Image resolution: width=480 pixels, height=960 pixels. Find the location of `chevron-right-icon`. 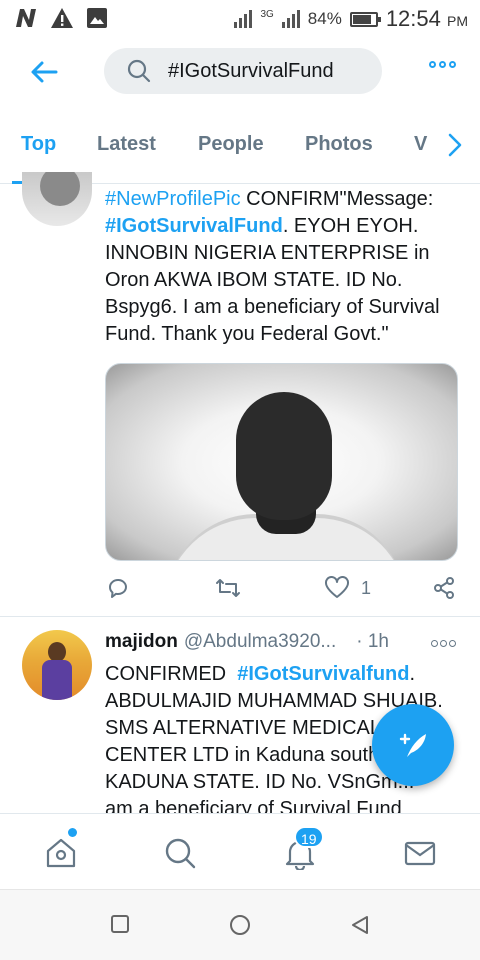

chevron-right-icon is located at coordinates (455, 145).